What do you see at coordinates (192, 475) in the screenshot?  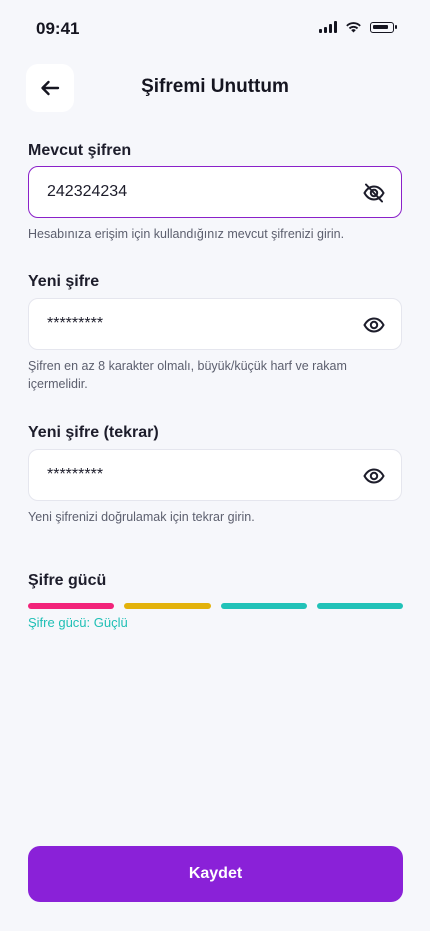 I see `confirm-password-input` at bounding box center [192, 475].